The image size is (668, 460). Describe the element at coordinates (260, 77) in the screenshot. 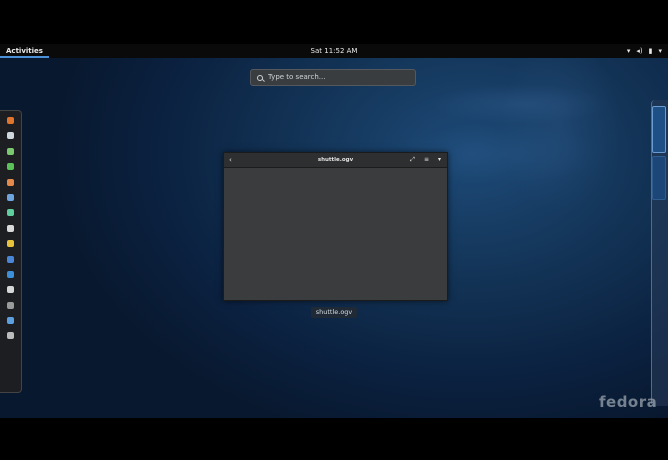

I see `search-icon` at that location.